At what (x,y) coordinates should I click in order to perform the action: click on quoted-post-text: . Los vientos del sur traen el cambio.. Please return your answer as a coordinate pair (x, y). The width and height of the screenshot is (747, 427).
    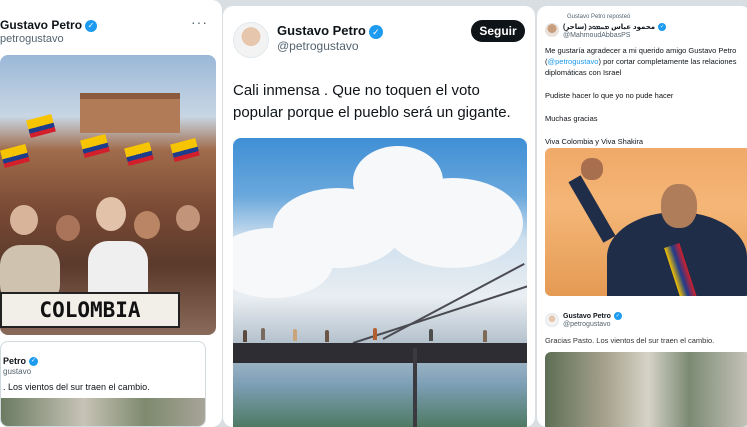
    Looking at the image, I should click on (76, 387).